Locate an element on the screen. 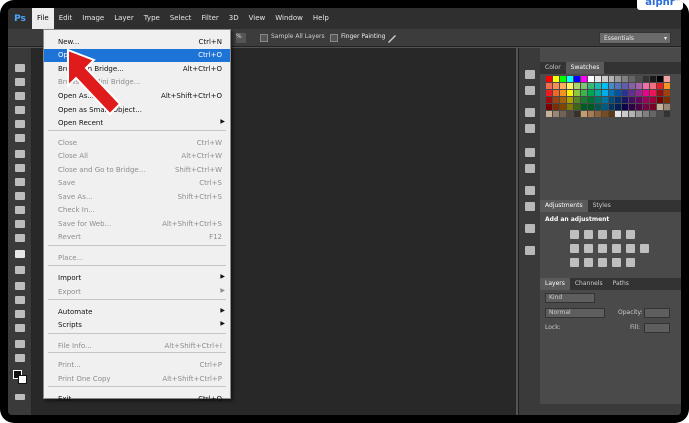 The width and height of the screenshot is (689, 423). percent-field: % is located at coordinates (241, 38).